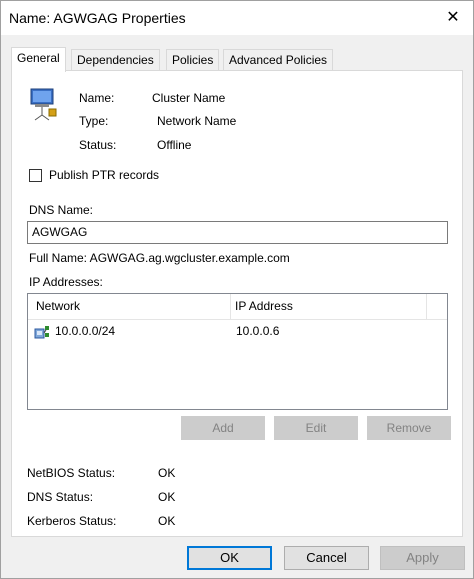 The width and height of the screenshot is (474, 579). Describe the element at coordinates (72, 521) in the screenshot. I see `kerberos-status-label: Kerberos Status:` at that location.